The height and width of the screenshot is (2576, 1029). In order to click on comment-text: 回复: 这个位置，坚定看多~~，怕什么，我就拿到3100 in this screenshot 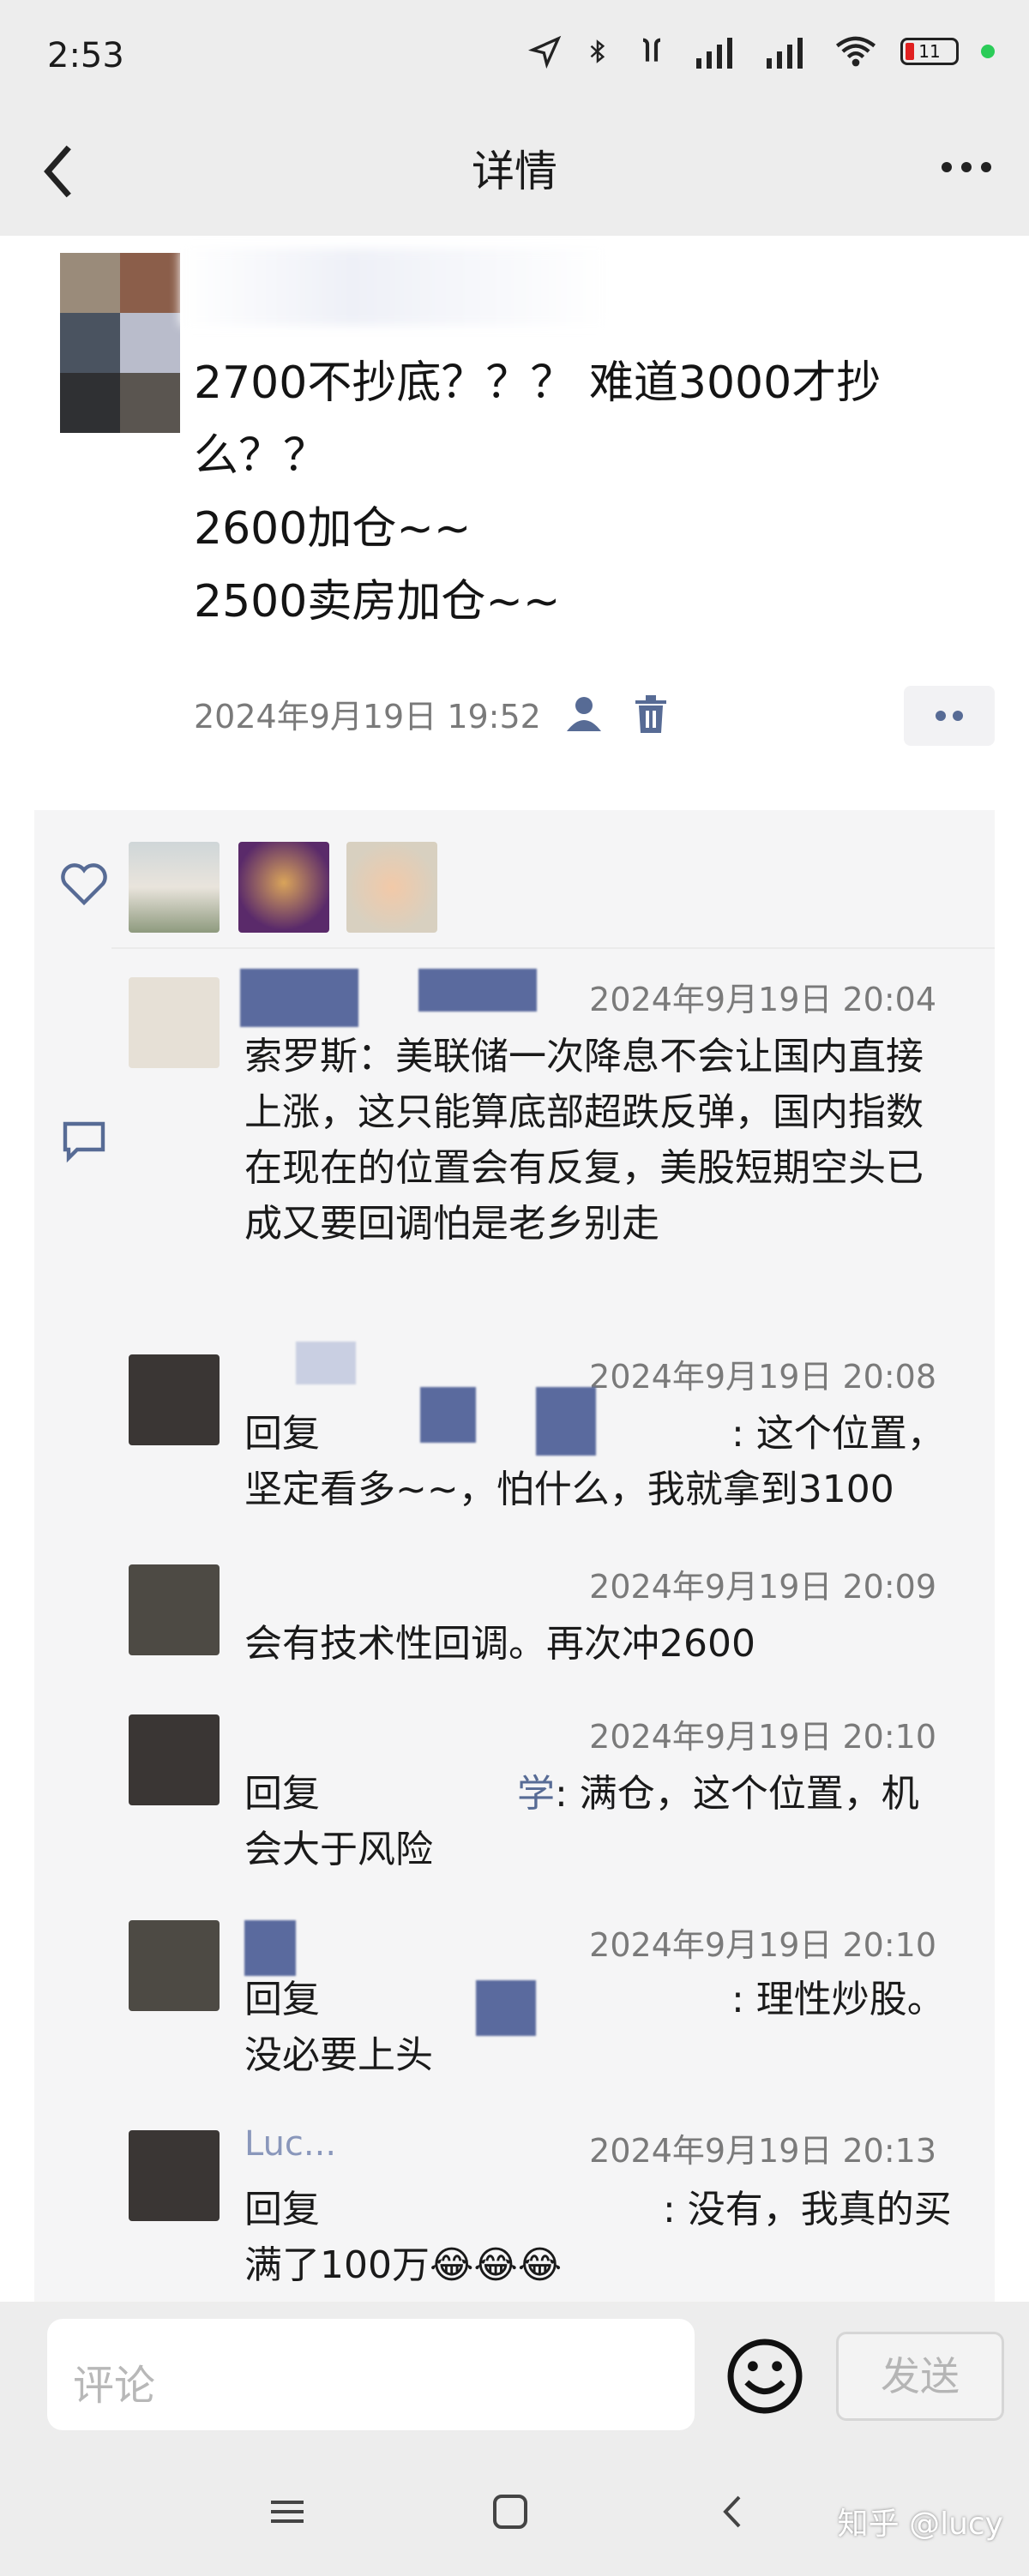, I will do `click(600, 1461)`.